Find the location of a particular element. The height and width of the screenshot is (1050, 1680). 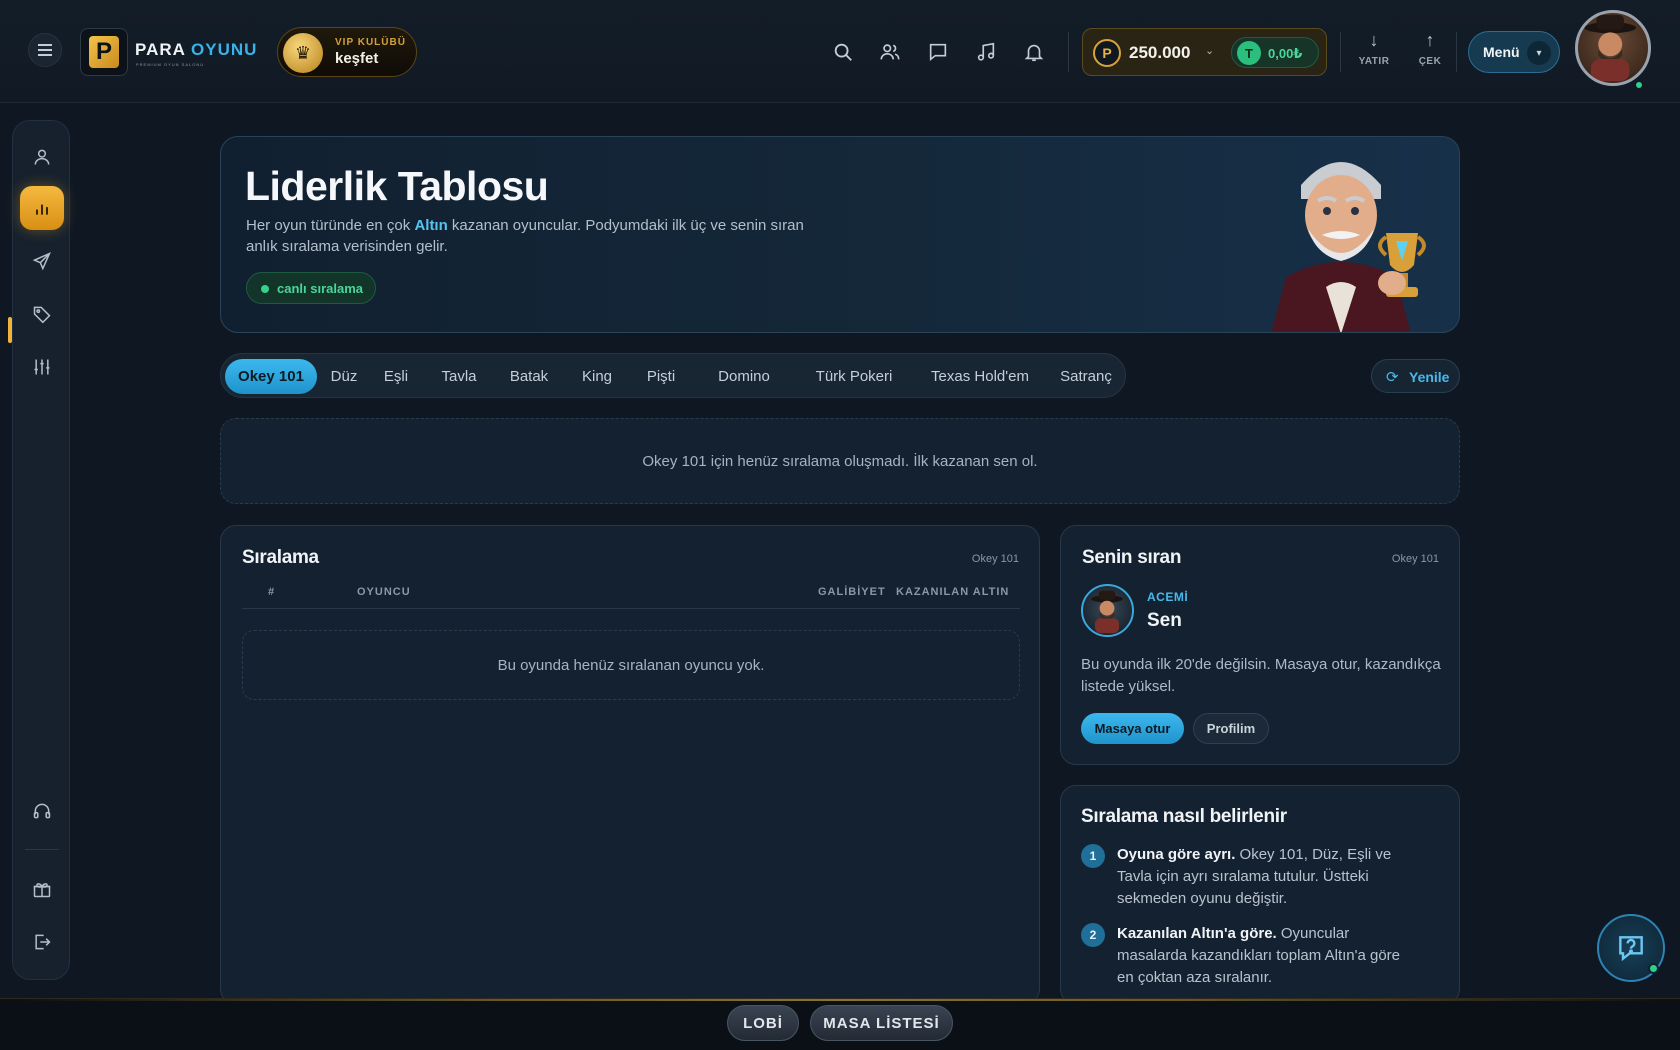

table-header-divider is located at coordinates (631, 608).